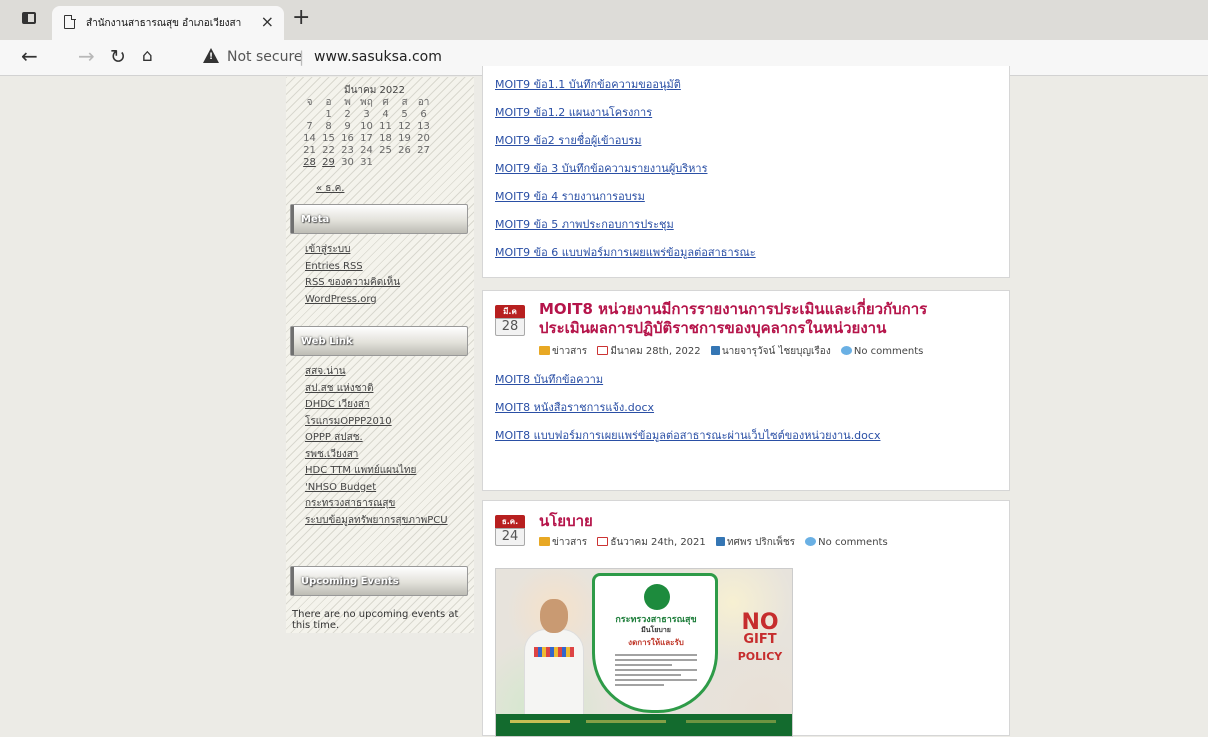 The height and width of the screenshot is (737, 1208). Describe the element at coordinates (301, 17) in the screenshot. I see `new-tab-button: +` at that location.